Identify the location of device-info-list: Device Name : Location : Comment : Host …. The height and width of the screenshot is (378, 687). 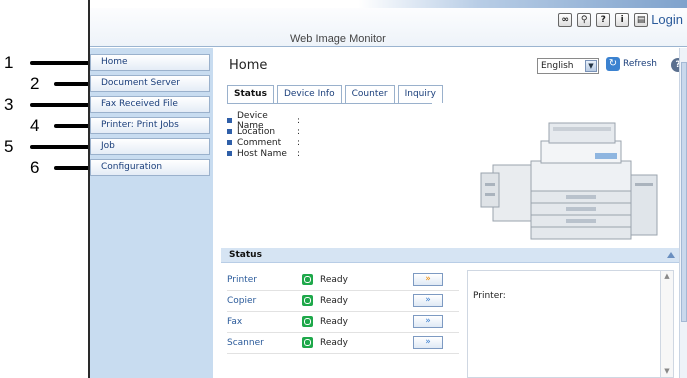
(264, 135).